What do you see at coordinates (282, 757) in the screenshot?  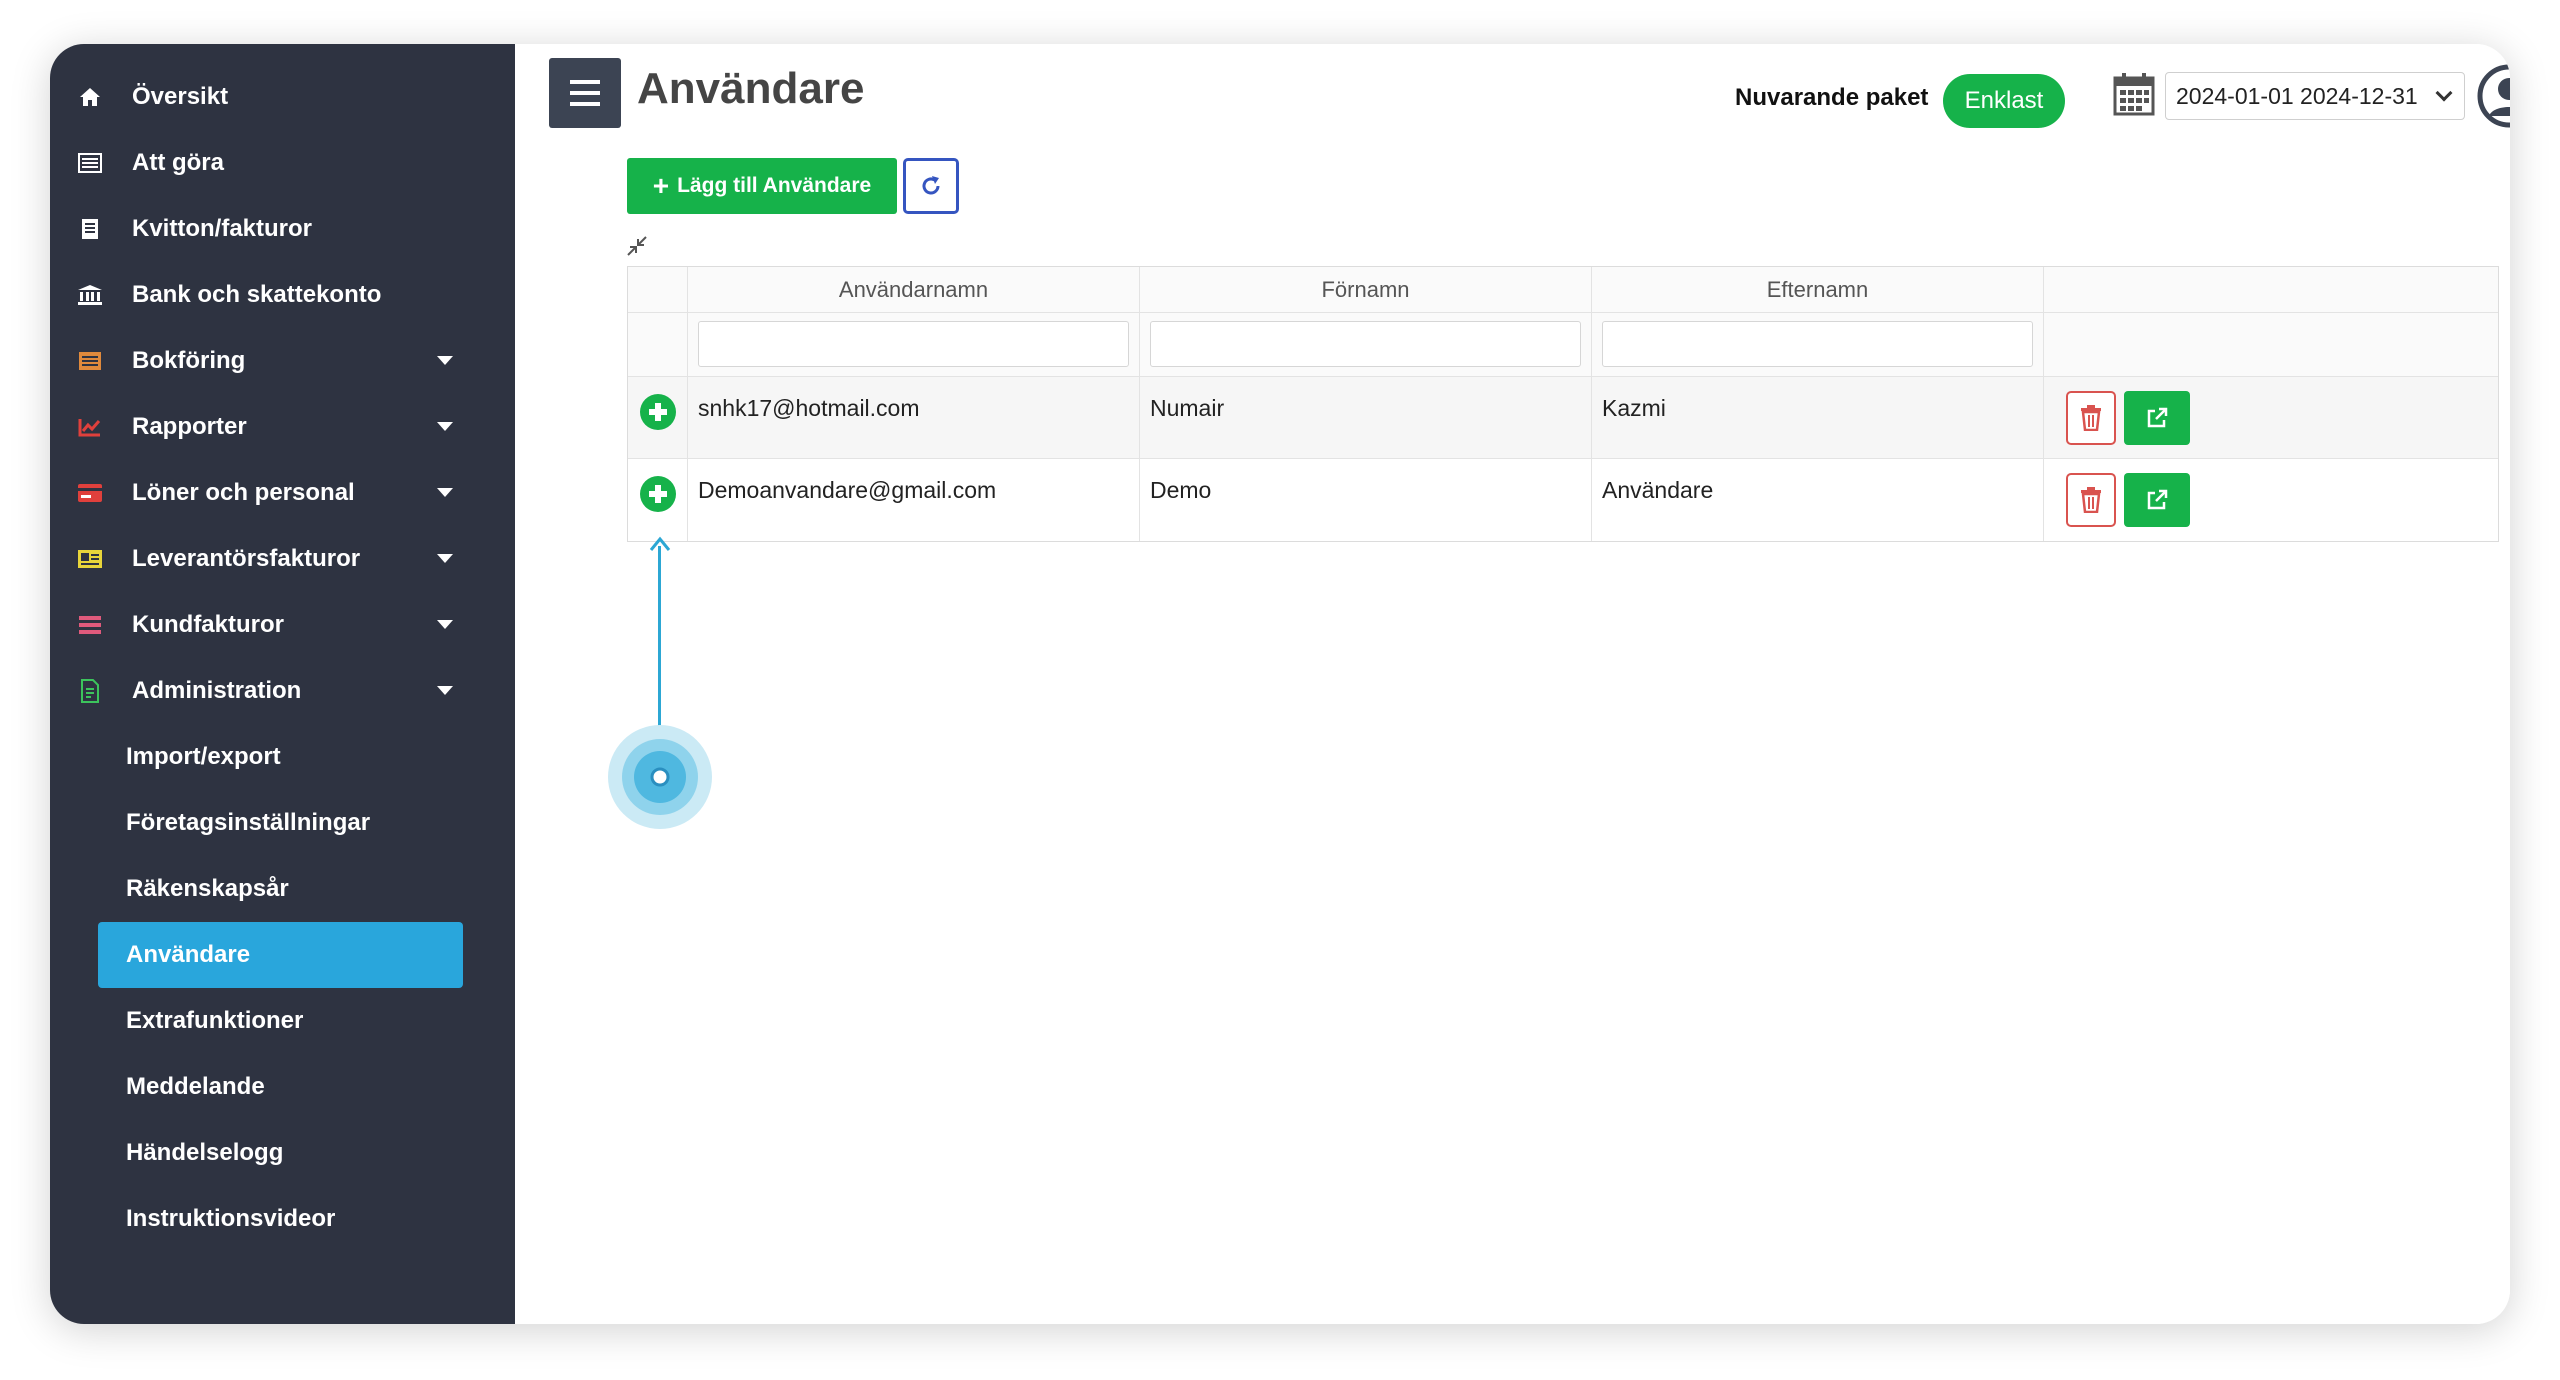 I see `sidebar-subitem-import-export: Import/export` at bounding box center [282, 757].